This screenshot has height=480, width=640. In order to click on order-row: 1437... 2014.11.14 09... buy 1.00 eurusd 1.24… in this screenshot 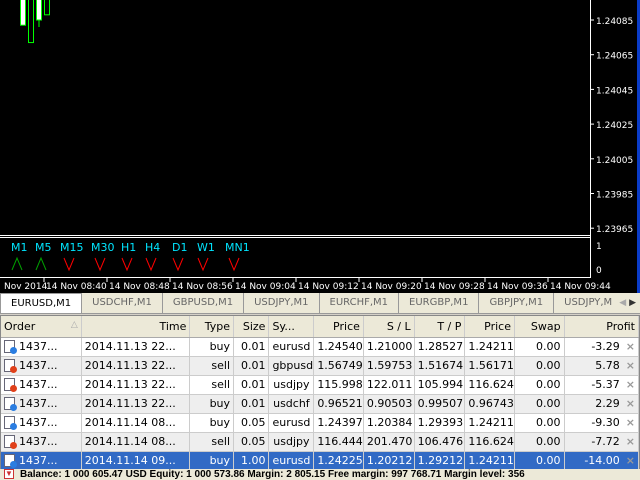, I will do `click(320, 461)`.